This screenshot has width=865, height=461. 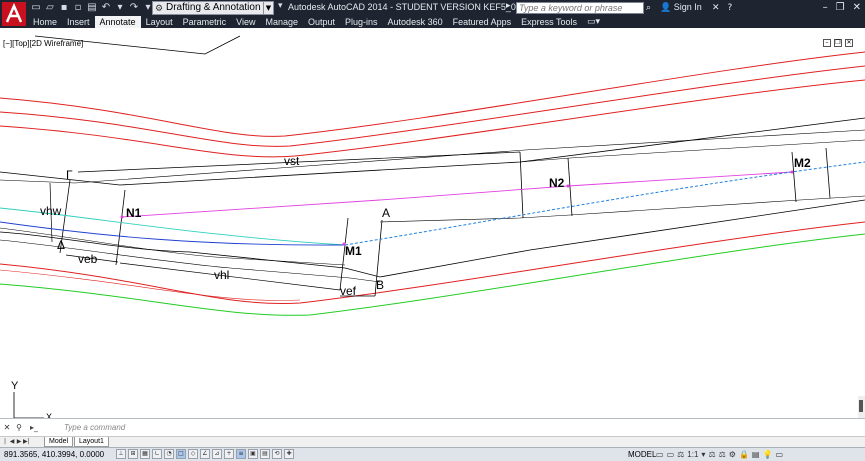 What do you see at coordinates (415, 22) in the screenshot?
I see `tab-autodesk-360: Autodesk 360` at bounding box center [415, 22].